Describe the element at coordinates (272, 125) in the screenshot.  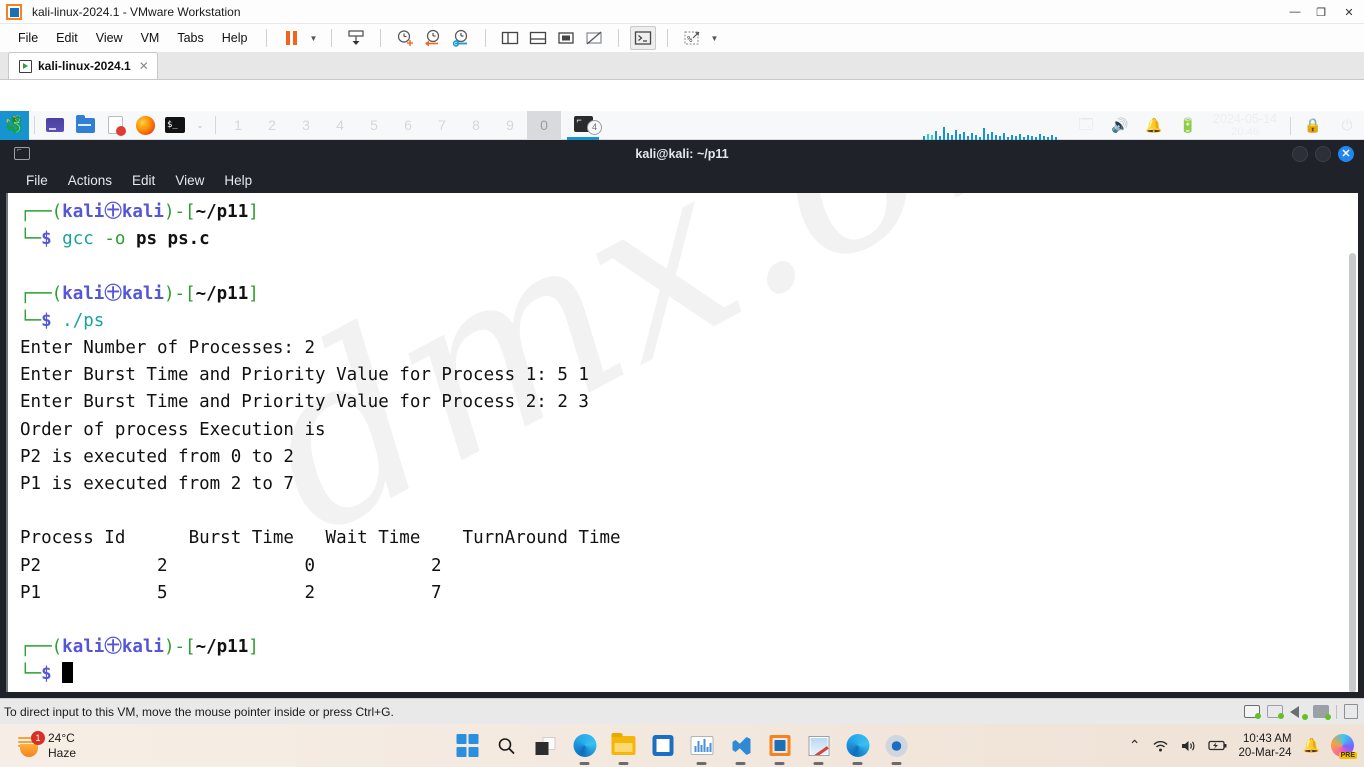
I see `workspace-2: 2` at that location.